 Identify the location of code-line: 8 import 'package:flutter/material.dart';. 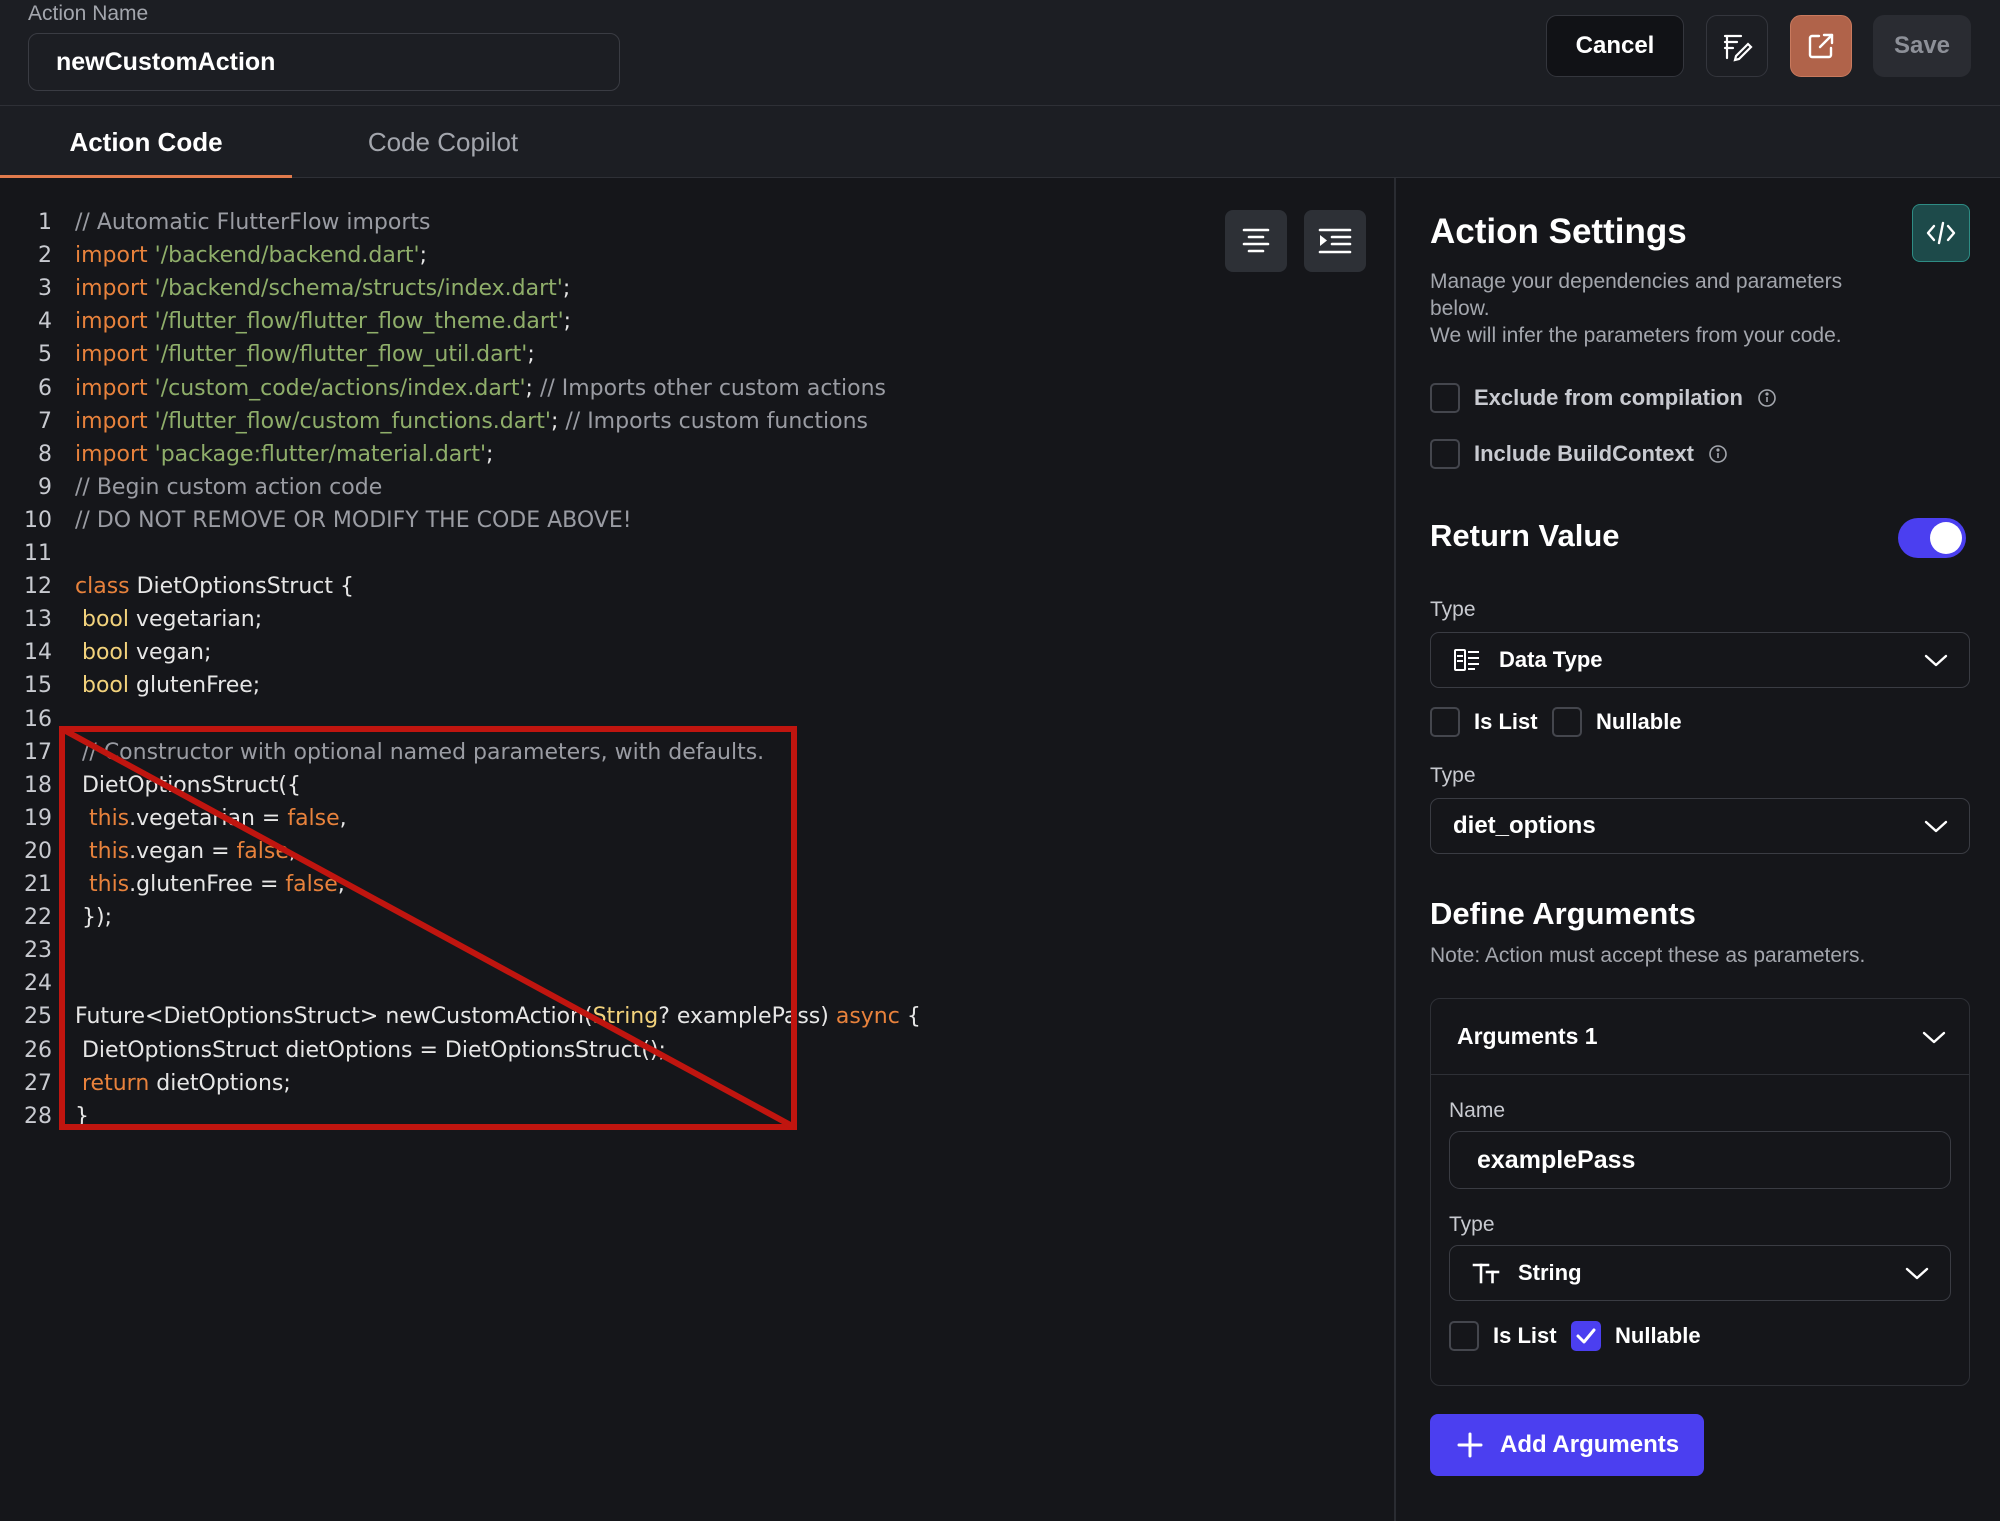
(697, 454).